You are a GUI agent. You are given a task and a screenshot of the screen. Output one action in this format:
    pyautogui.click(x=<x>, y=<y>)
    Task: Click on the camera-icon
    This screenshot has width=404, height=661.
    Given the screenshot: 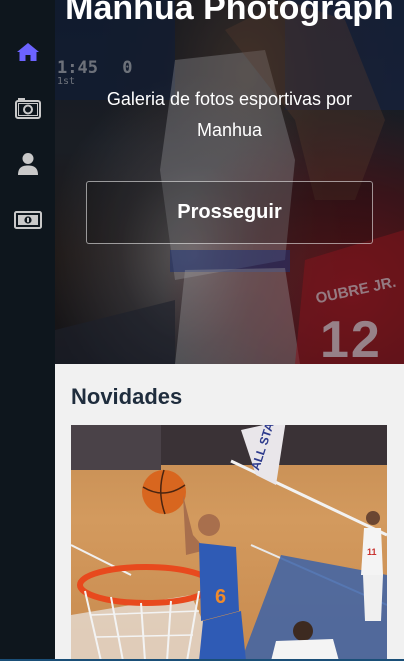 What is the action you would take?
    pyautogui.click(x=27, y=108)
    